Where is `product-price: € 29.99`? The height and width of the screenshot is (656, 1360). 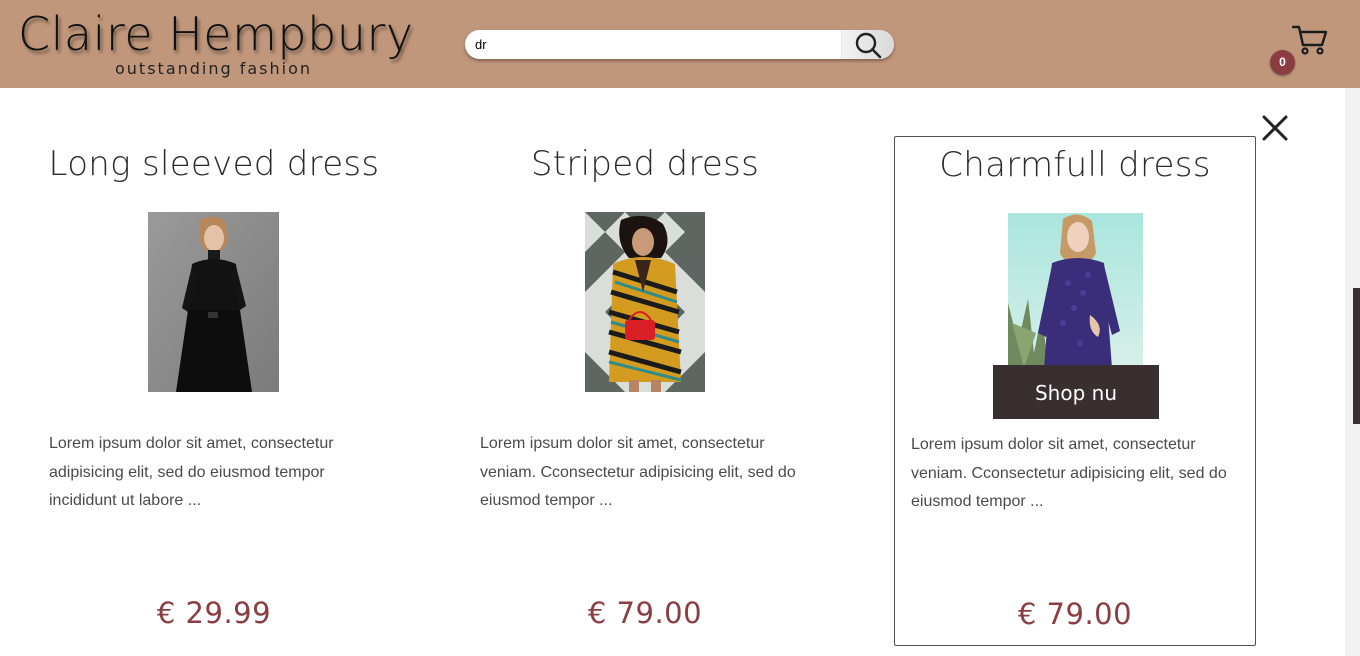
product-price: € 29.99 is located at coordinates (214, 613).